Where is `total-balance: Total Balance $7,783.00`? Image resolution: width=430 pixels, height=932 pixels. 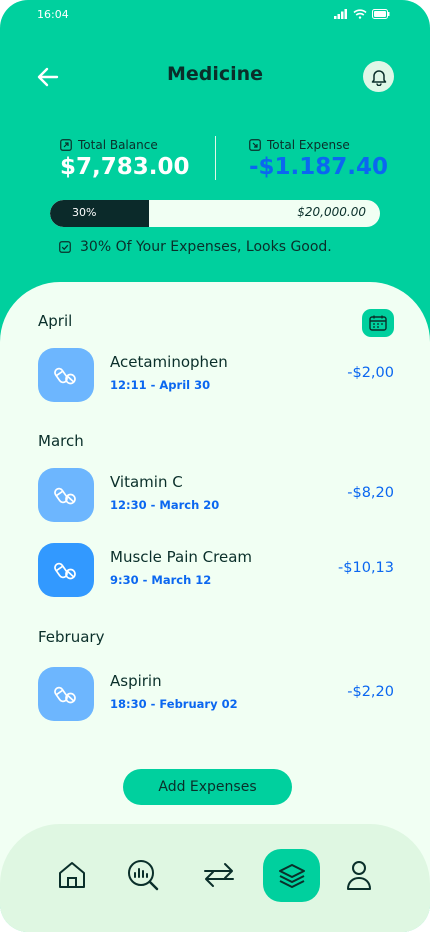 total-balance: Total Balance $7,783.00 is located at coordinates (125, 159).